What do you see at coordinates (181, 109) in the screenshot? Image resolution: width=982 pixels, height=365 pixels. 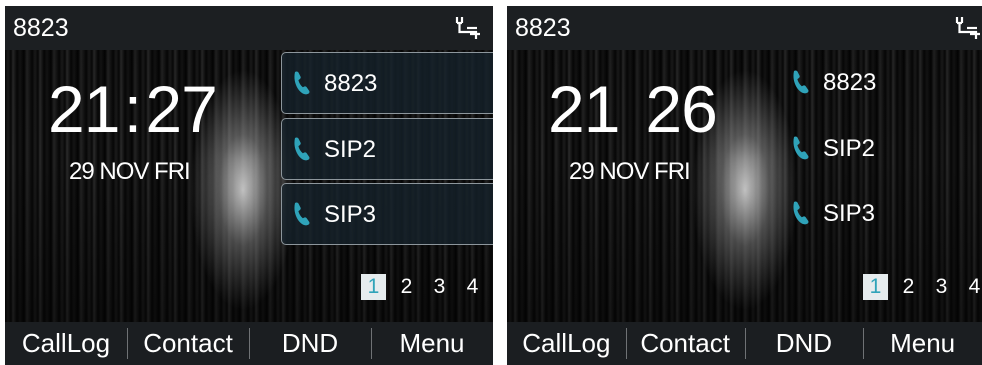 I see `clock-minutes: 27` at bounding box center [181, 109].